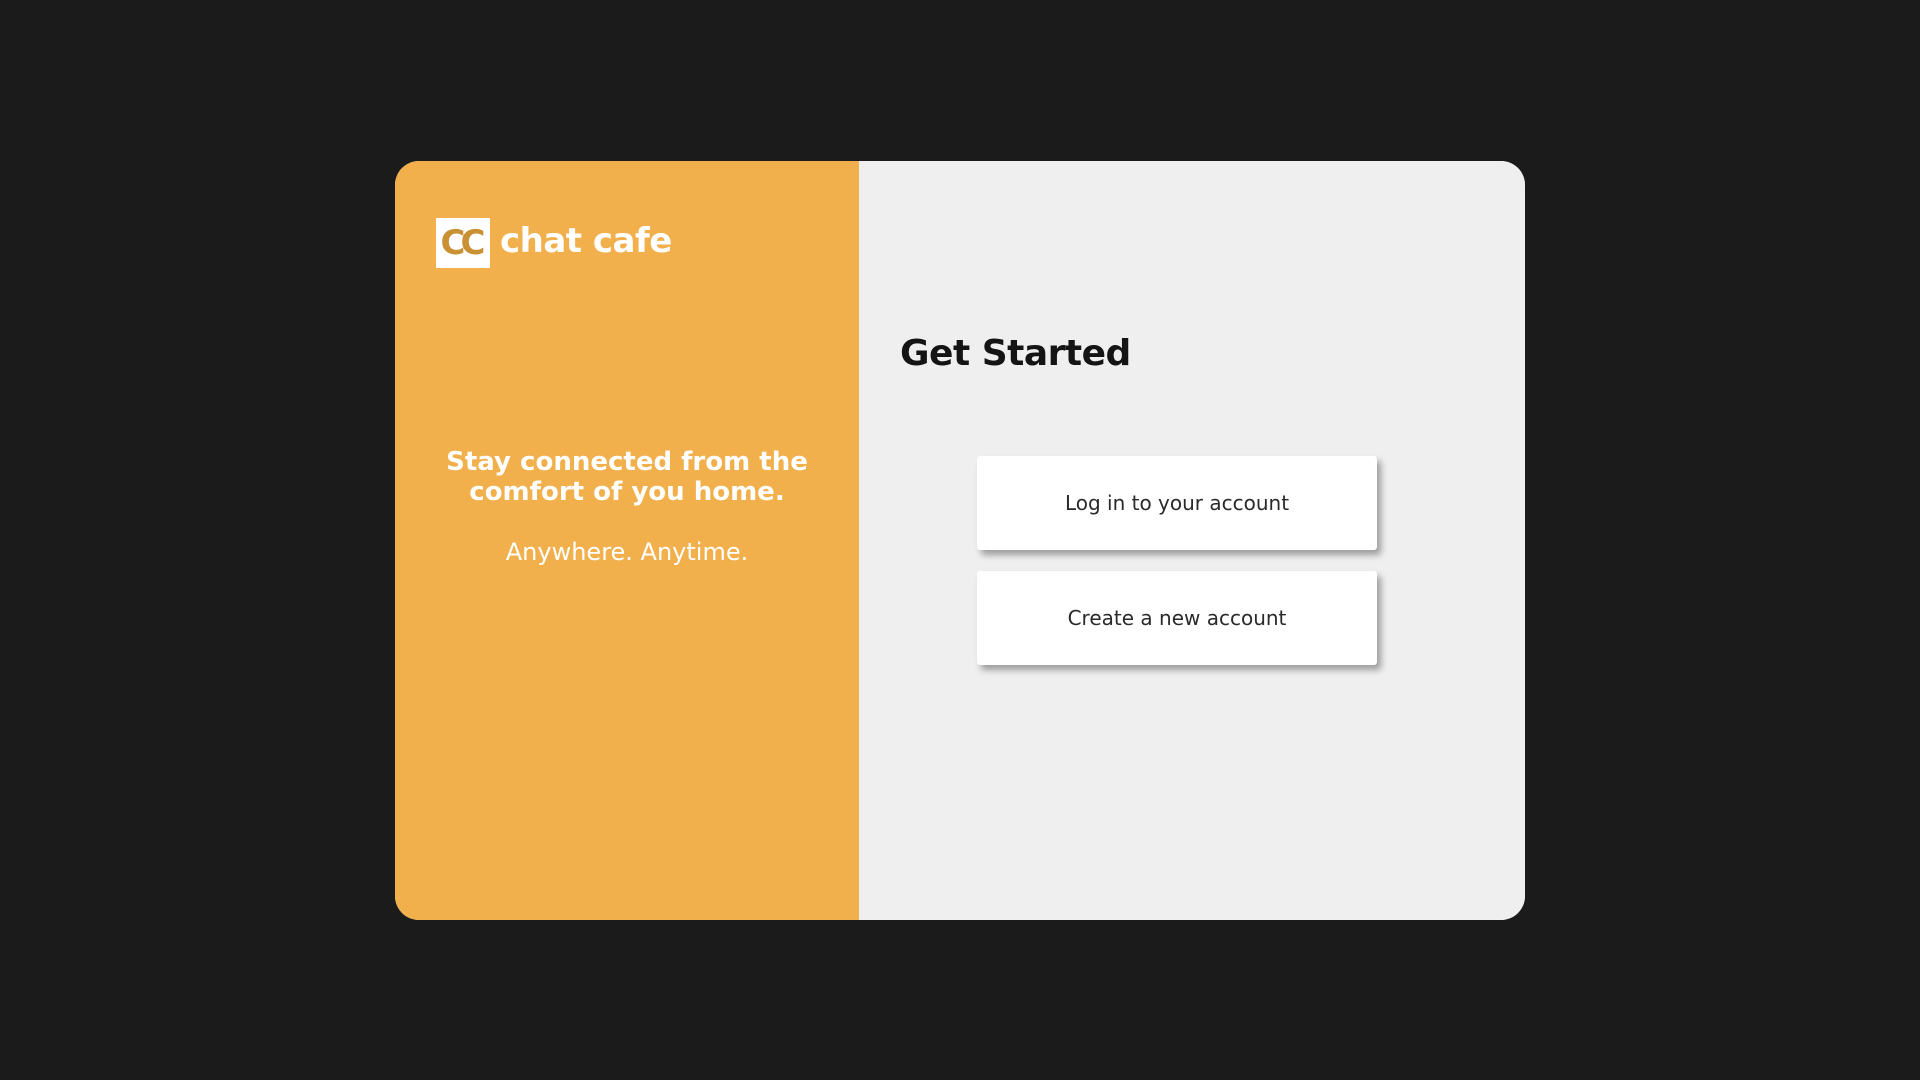 This screenshot has height=1080, width=1920. What do you see at coordinates (1177, 503) in the screenshot?
I see `login-button: Log in to your account` at bounding box center [1177, 503].